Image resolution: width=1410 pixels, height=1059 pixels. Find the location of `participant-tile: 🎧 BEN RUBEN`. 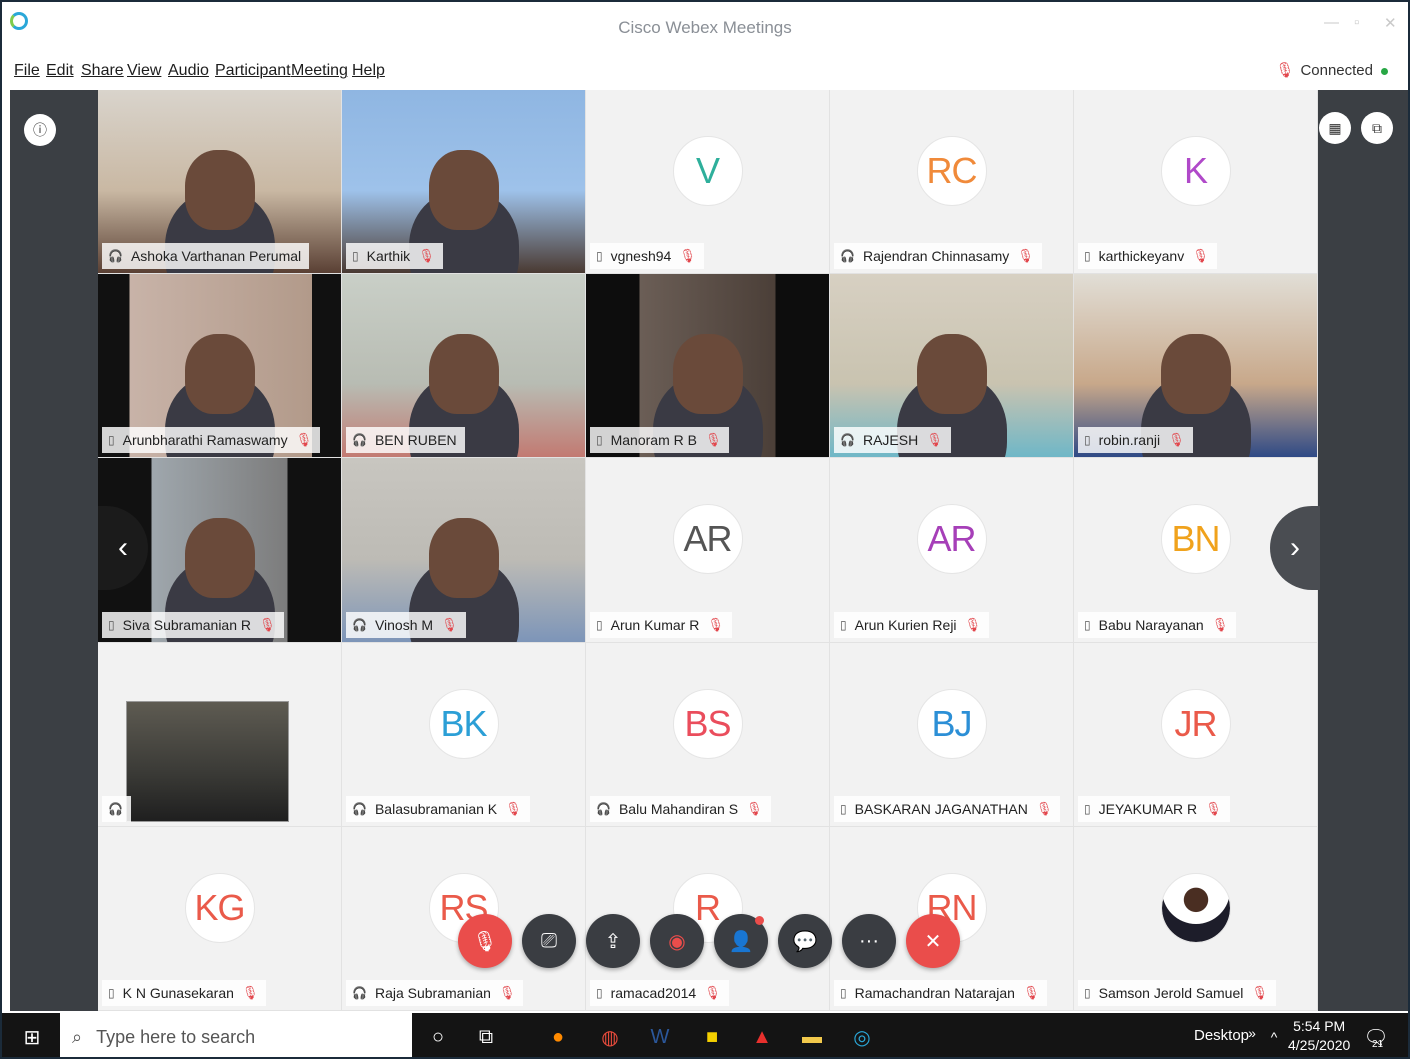

participant-tile: 🎧 BEN RUBEN is located at coordinates (464, 366).